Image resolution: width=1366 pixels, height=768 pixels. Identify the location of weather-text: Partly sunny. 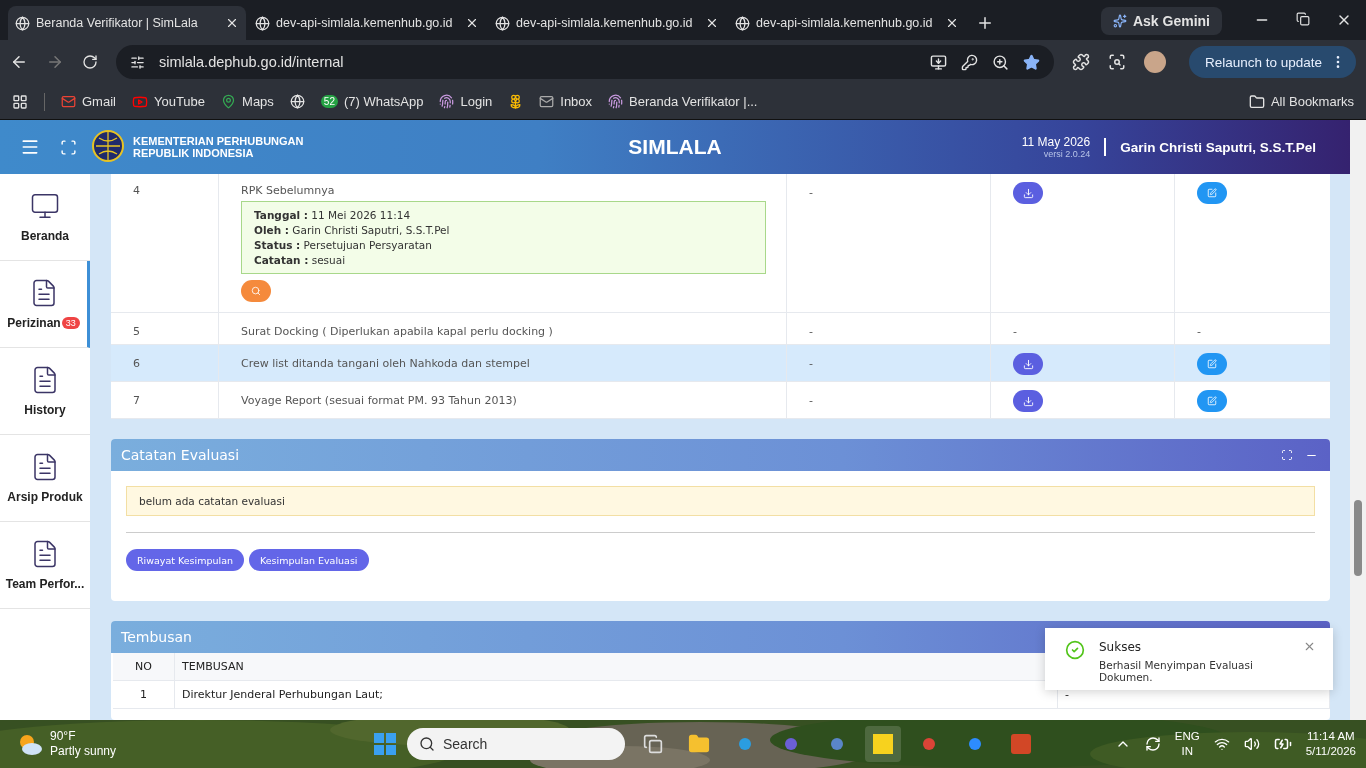
(83, 751).